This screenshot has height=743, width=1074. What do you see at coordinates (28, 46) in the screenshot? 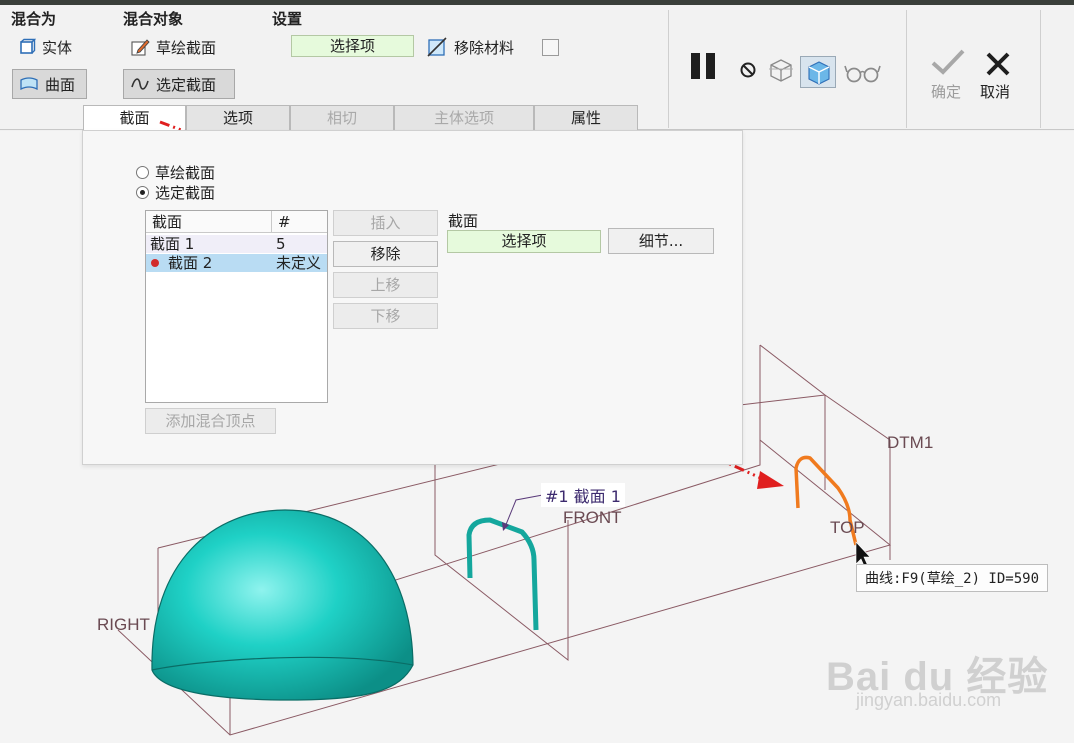
I see `solid-cube-icon` at bounding box center [28, 46].